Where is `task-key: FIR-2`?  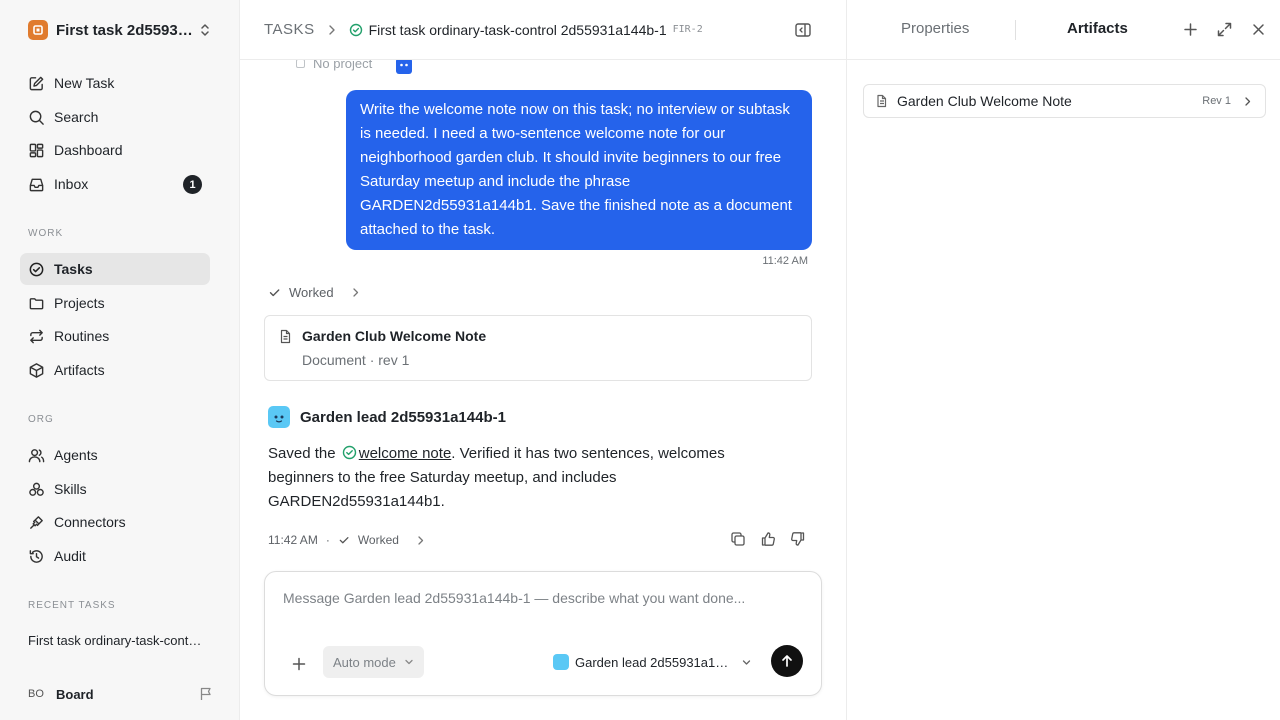
task-key: FIR-2 is located at coordinates (687, 29).